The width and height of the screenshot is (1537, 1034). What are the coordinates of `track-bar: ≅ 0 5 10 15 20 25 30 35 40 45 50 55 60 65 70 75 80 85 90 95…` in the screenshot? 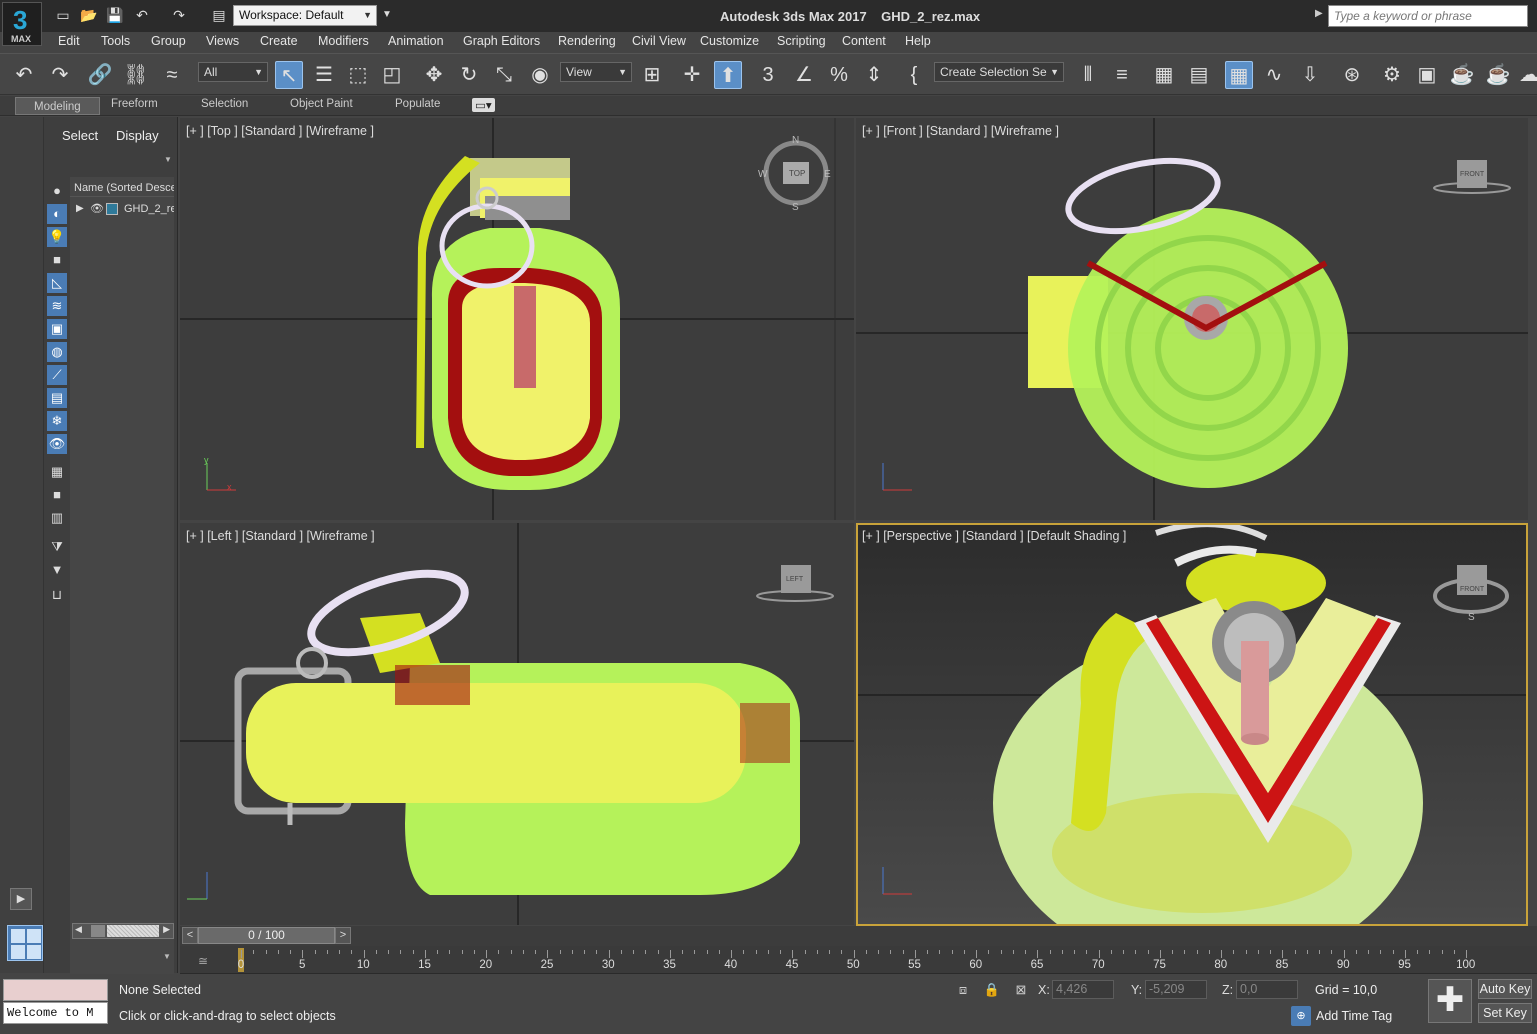 It's located at (858, 960).